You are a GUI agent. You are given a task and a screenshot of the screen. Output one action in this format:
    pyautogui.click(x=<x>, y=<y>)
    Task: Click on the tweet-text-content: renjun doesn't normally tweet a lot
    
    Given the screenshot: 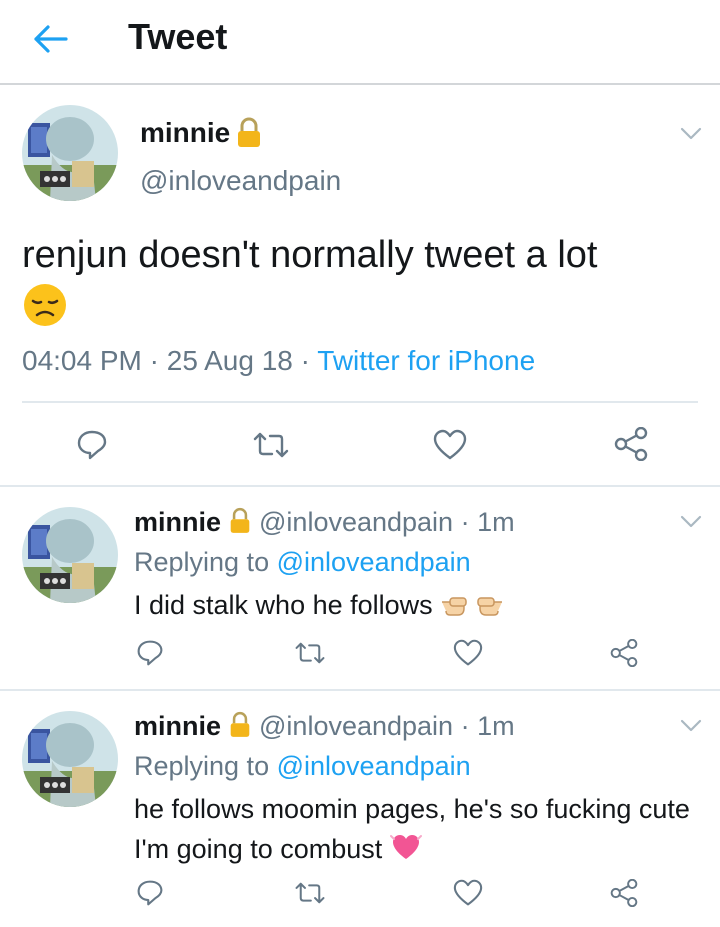 What is the action you would take?
    pyautogui.click(x=310, y=255)
    